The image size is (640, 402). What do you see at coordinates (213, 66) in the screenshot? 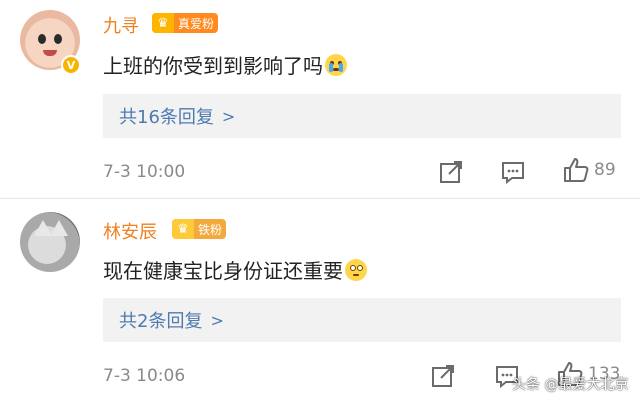
I see `comment-text: 上班的你受到到影响了吗` at bounding box center [213, 66].